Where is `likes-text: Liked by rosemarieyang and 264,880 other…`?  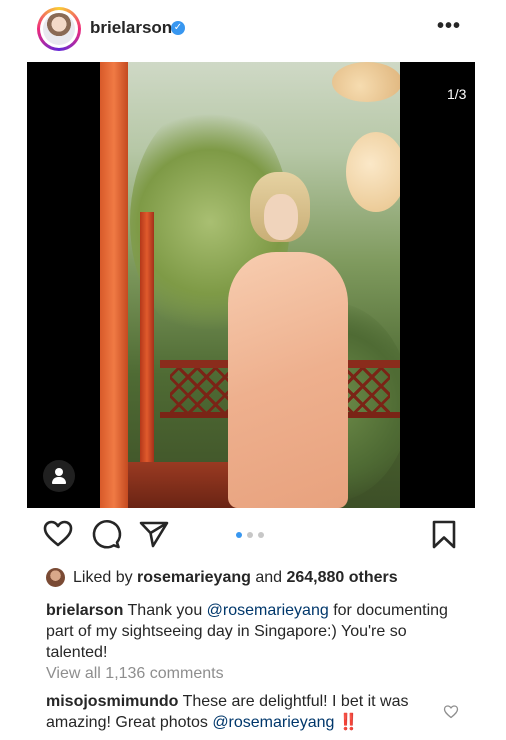
likes-text: Liked by rosemarieyang and 264,880 other… is located at coordinates (235, 578).